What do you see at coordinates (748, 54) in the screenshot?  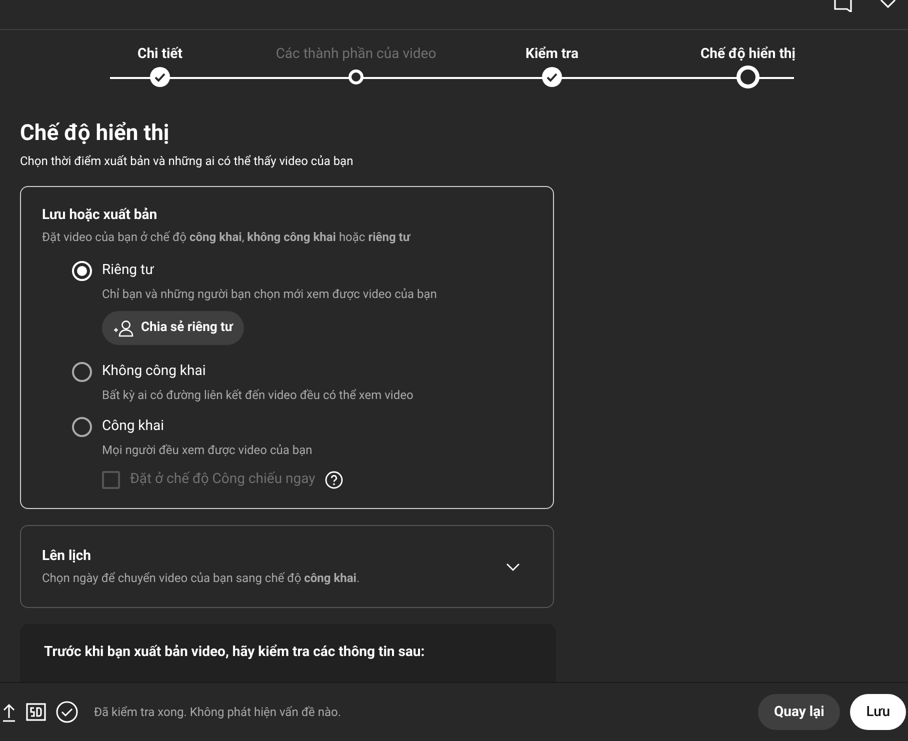 I see `step-label: Chế độ hiển thị` at bounding box center [748, 54].